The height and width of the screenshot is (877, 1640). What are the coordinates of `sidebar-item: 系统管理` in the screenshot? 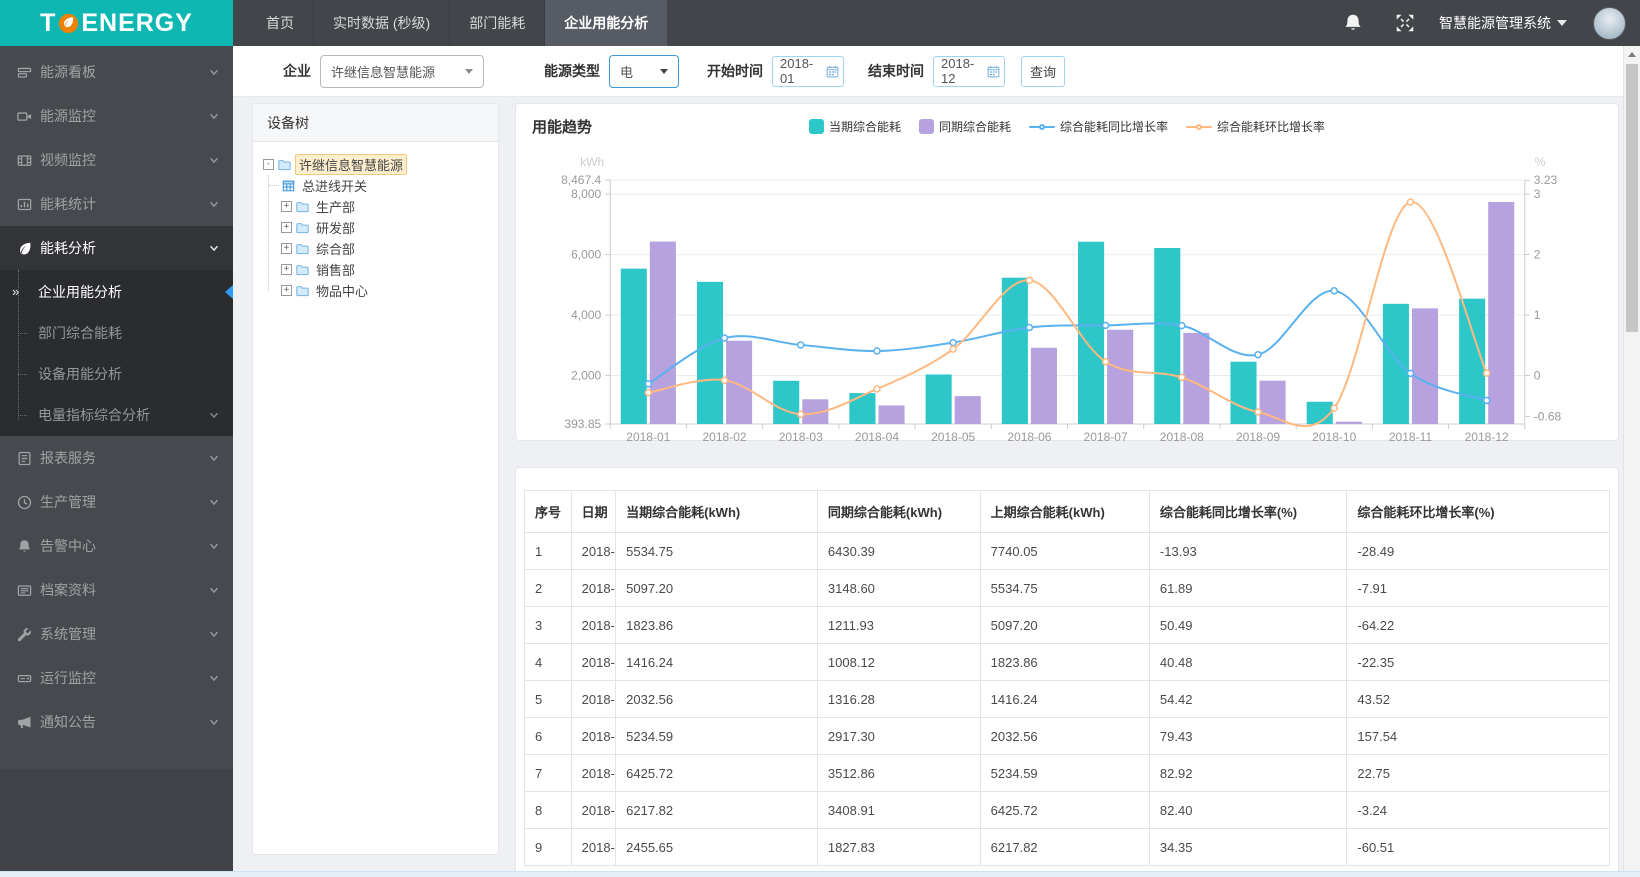 It's located at (116, 634).